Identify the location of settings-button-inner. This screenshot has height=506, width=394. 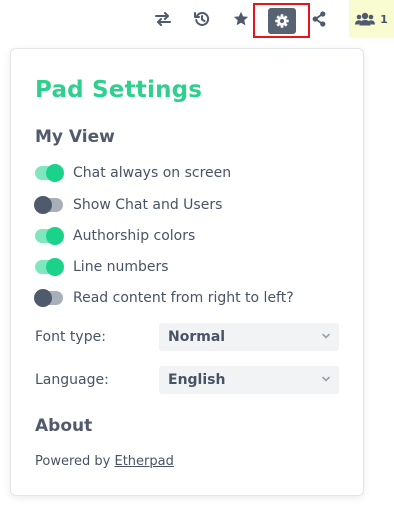
(281, 20).